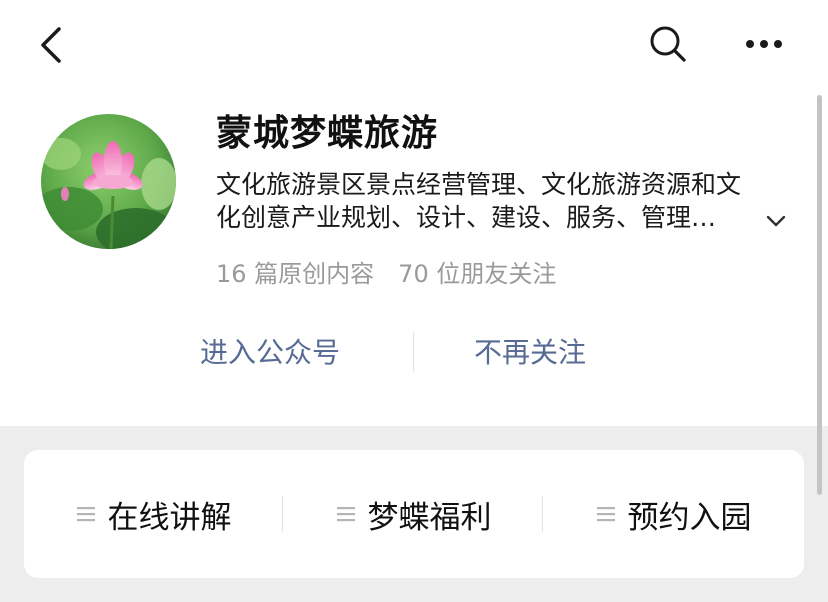  I want to click on menu-item-label: 在线讲解, so click(169, 517).